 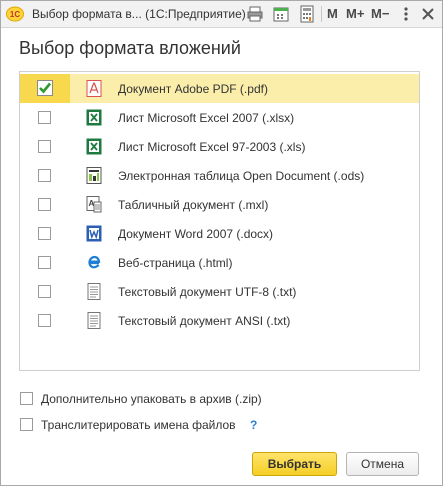 I want to click on format-row-docx: Документ Word 2007 (.docx), so click(x=219, y=233).